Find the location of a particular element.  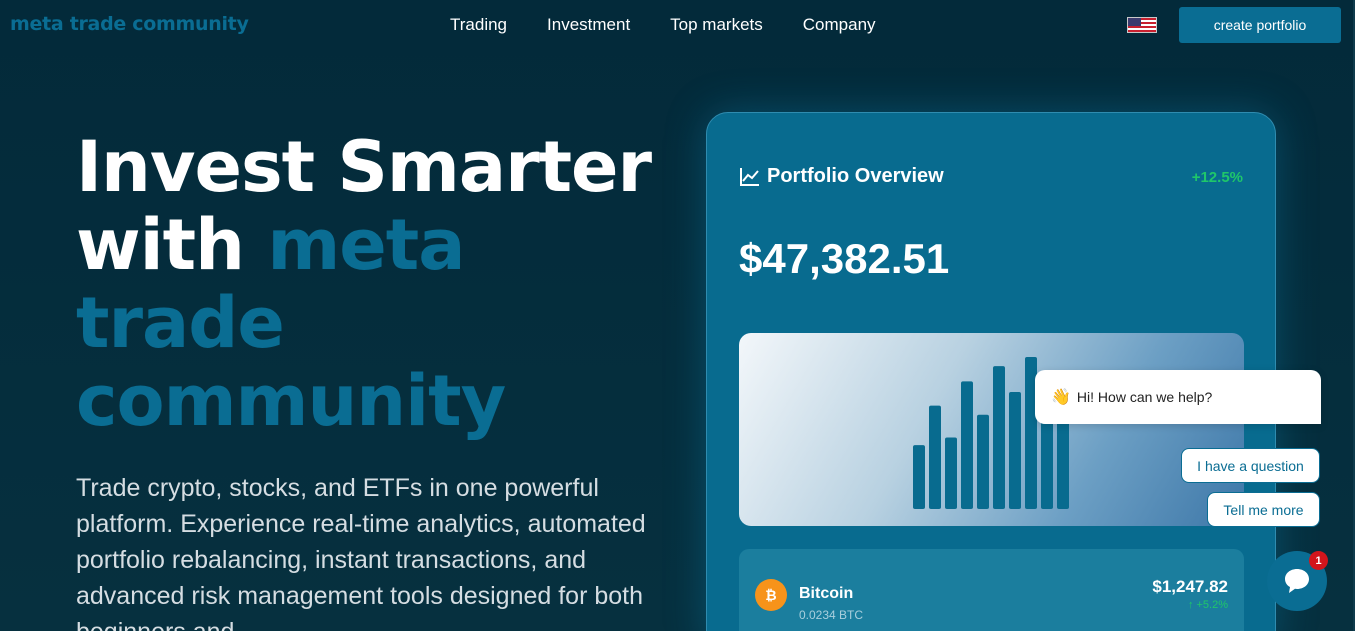

trend-chart-icon is located at coordinates (749, 176).